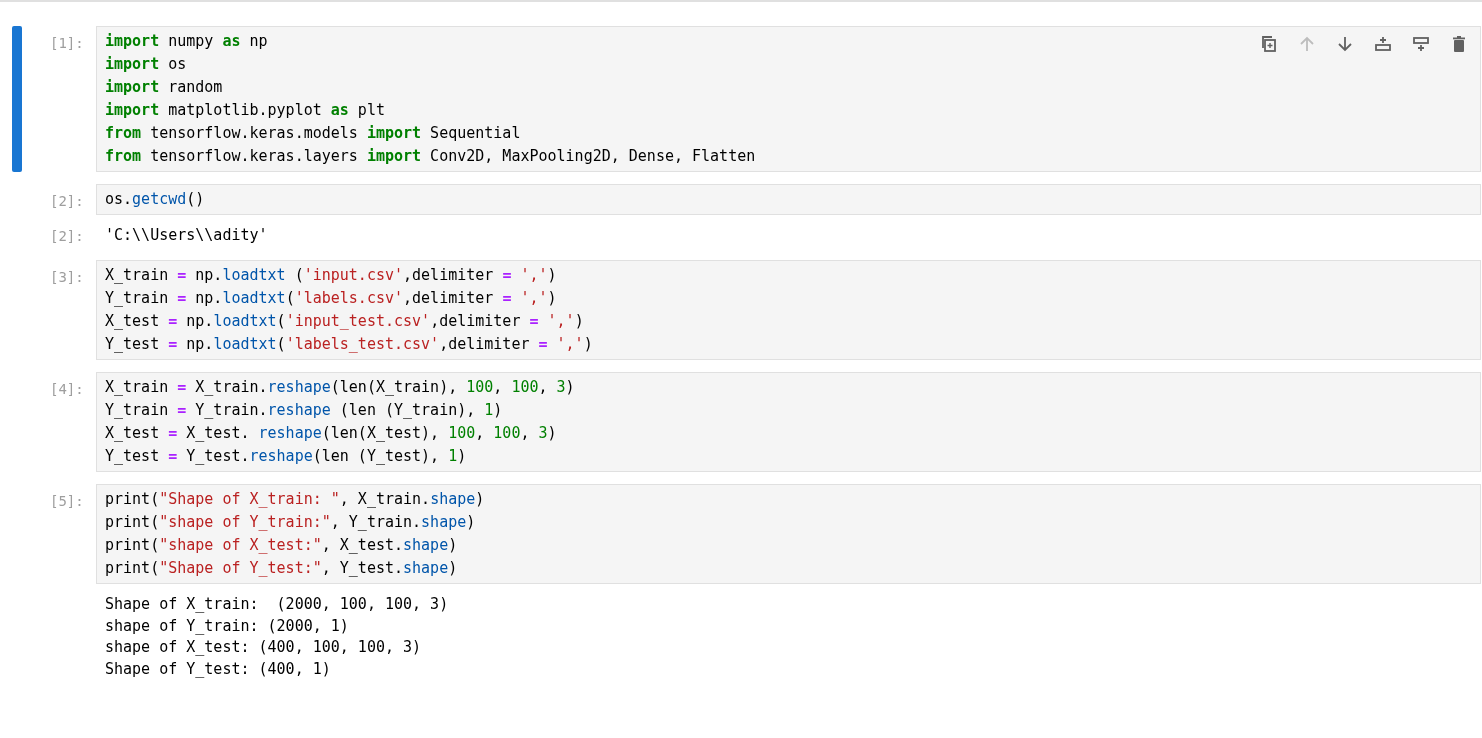 The image size is (1482, 738). What do you see at coordinates (331, 275) in the screenshot?
I see `code-line: X_train = np.loadtxt ('input.csv',delimiter = ',')` at bounding box center [331, 275].